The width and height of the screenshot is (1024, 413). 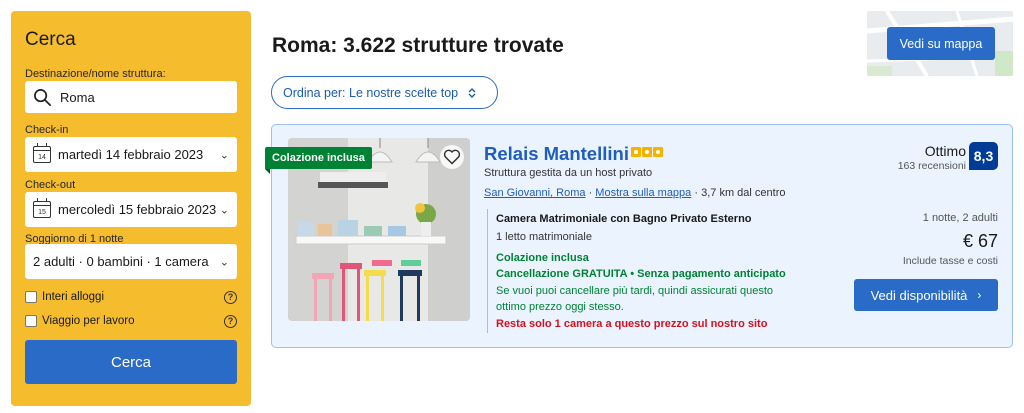 I want to click on guests-value: 2 adulti · 0 bambini · 1 camera, so click(x=121, y=261).